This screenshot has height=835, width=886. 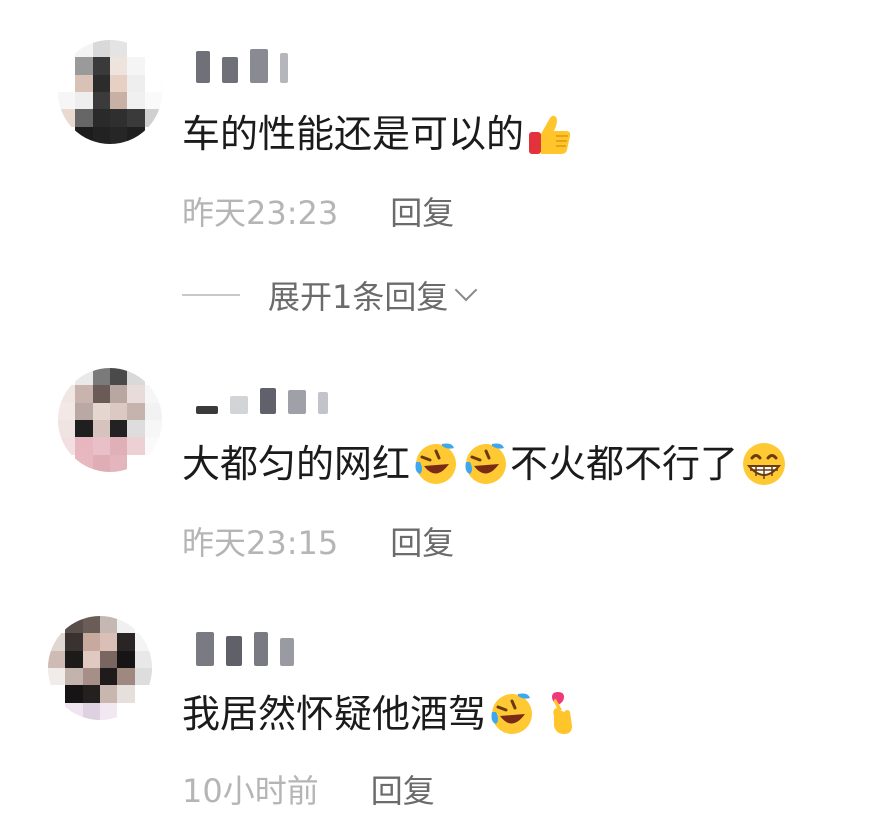 I want to click on comment-text: 大都匀的网红 不火都不行了, so click(x=485, y=464).